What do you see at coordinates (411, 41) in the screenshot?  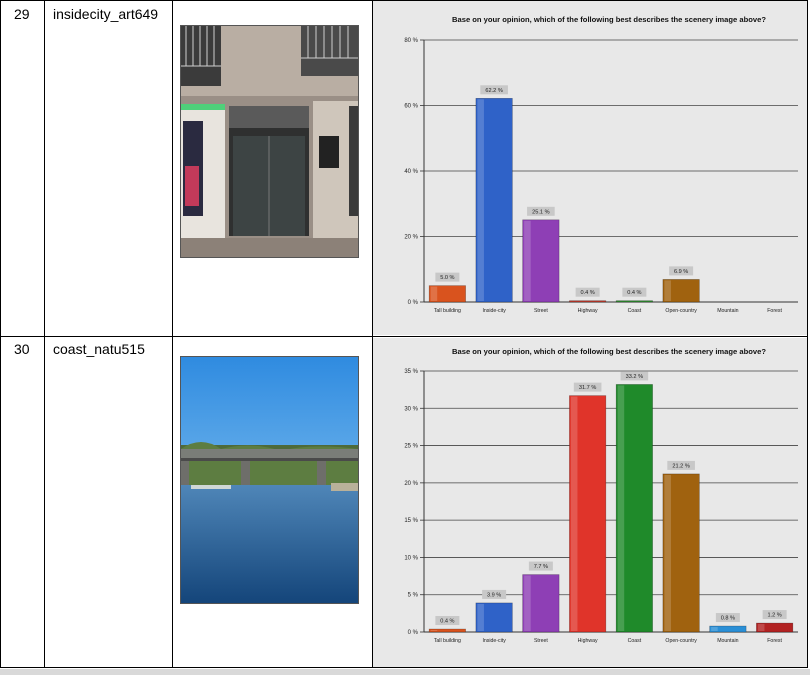 I see `y-tick-label: 80 %` at bounding box center [411, 41].